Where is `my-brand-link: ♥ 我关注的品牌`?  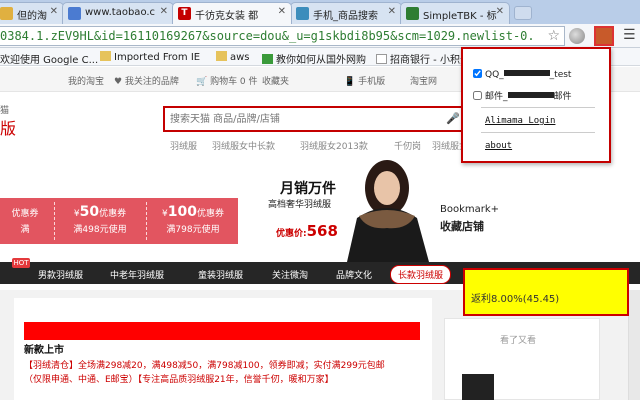
my-brand-link: ♥ 我关注的品牌 is located at coordinates (146, 80).